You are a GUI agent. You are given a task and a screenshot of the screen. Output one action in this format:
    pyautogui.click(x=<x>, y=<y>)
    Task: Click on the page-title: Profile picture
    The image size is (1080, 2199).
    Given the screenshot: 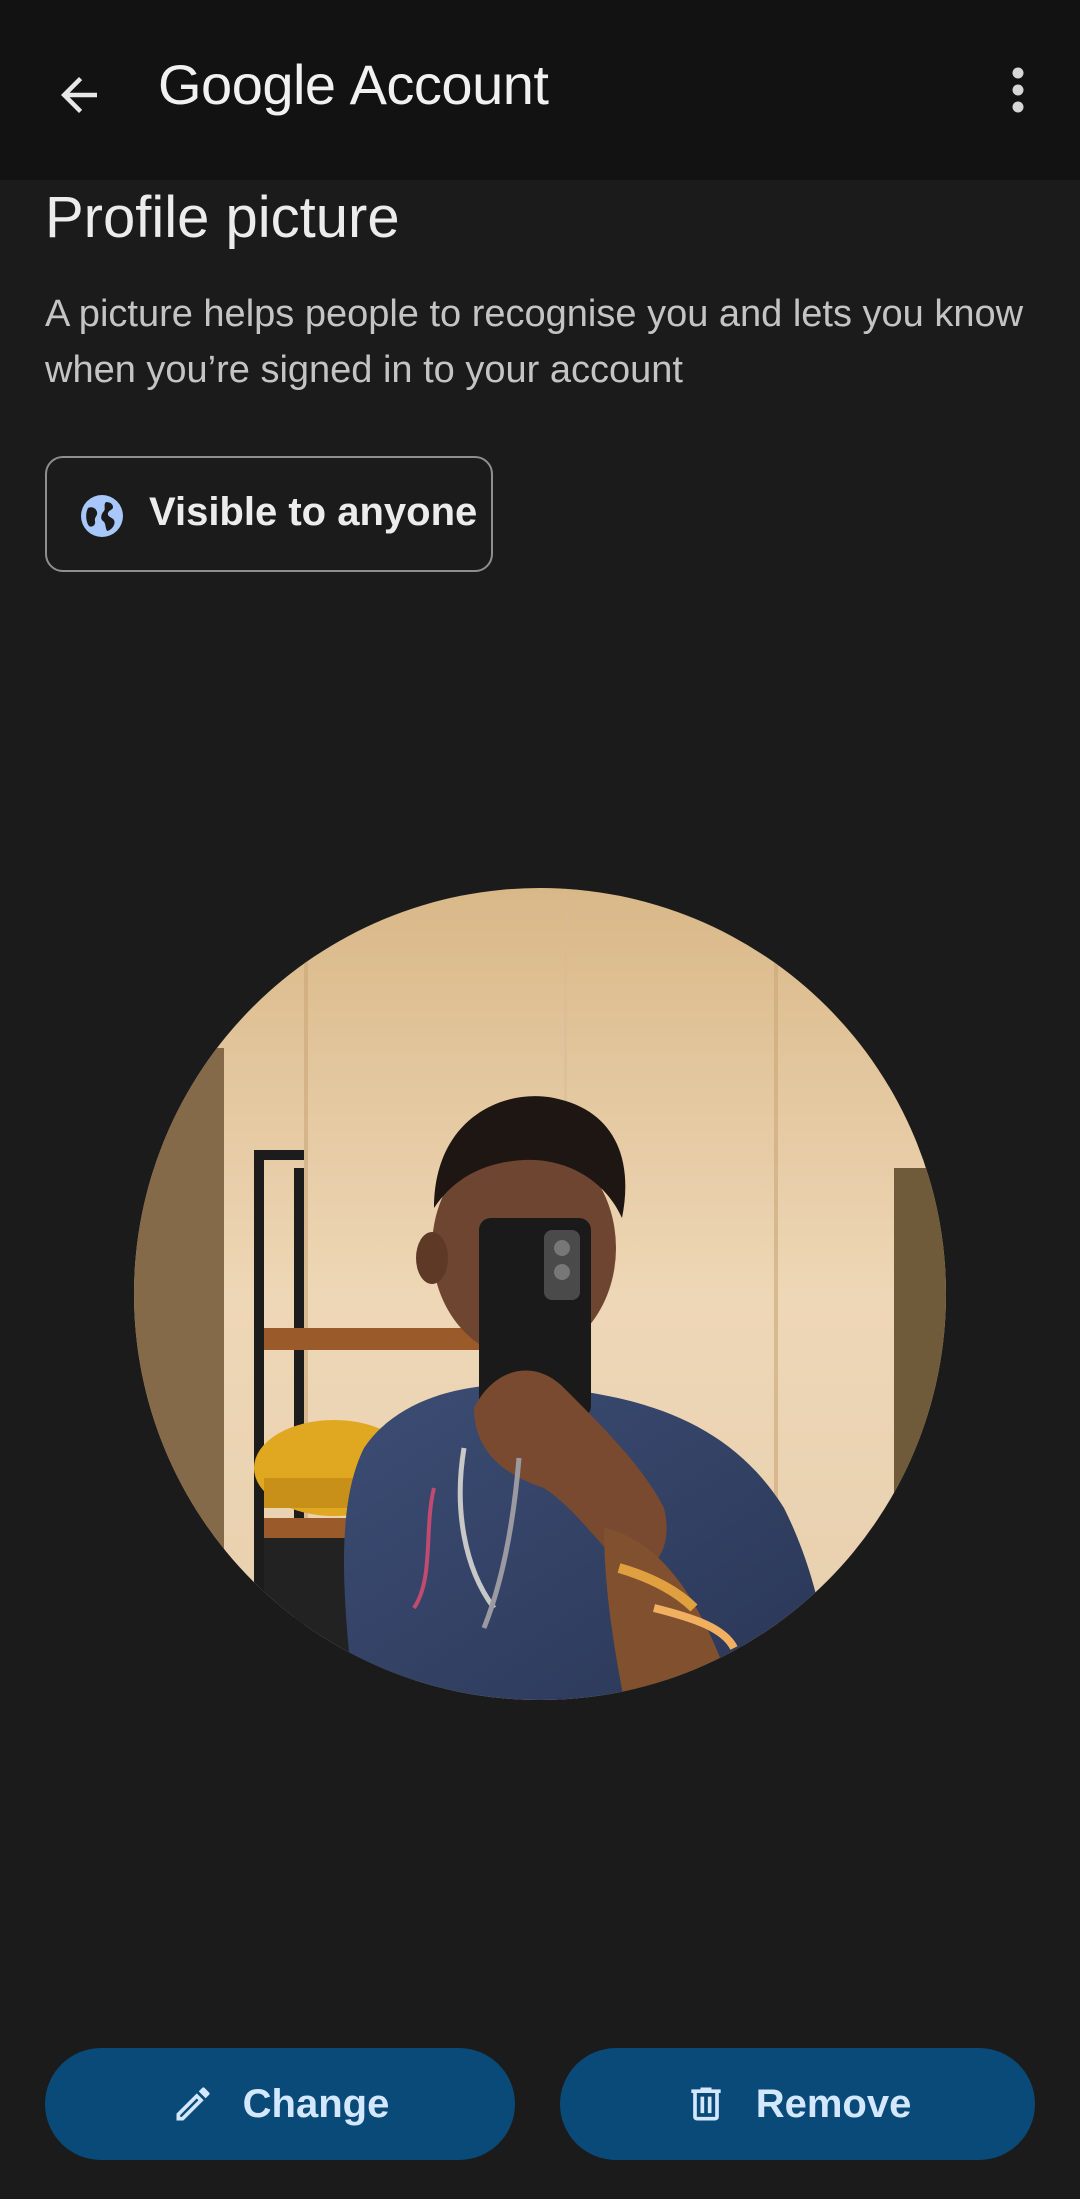 What is the action you would take?
    pyautogui.click(x=222, y=217)
    